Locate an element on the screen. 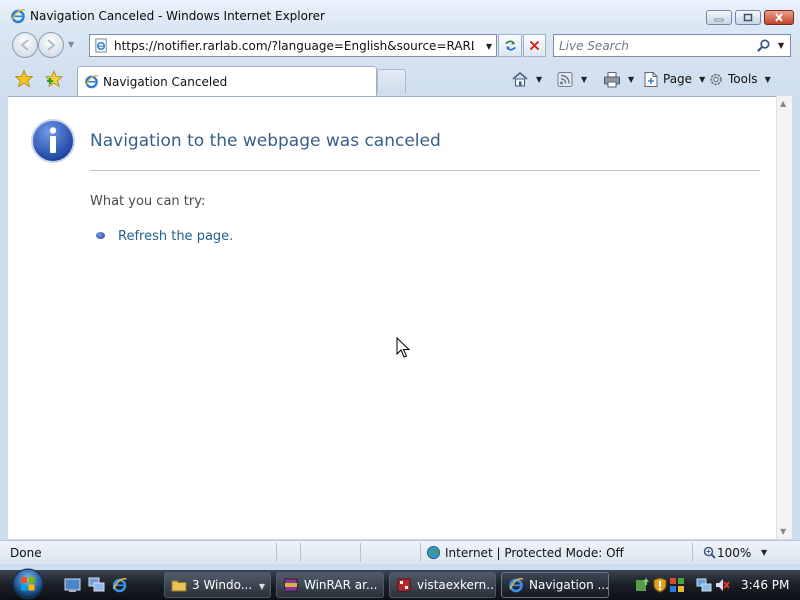 The image size is (800, 600). ie-quicklaunch-icon is located at coordinates (119, 585).